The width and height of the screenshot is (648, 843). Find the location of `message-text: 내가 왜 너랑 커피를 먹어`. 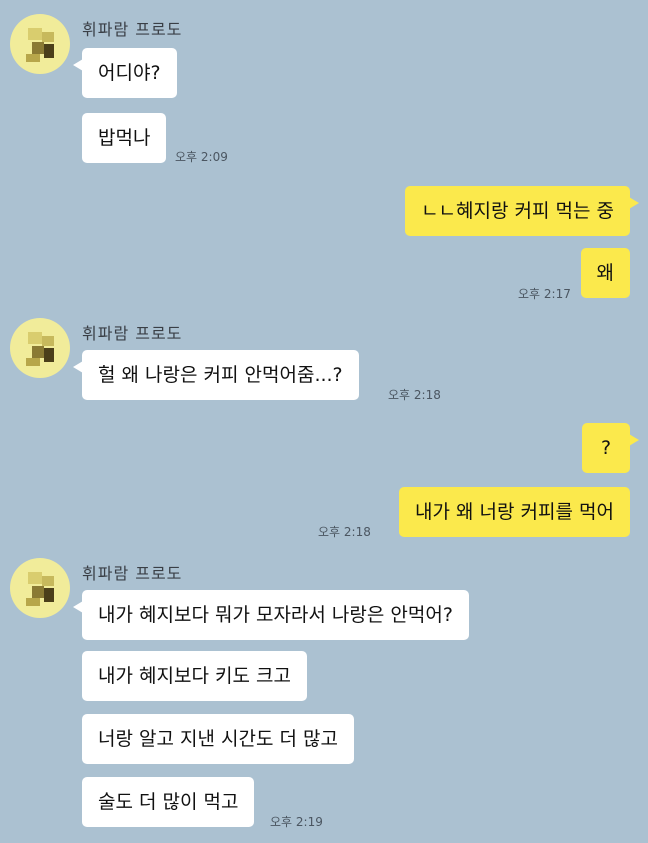

message-text: 내가 왜 너랑 커피를 먹어 is located at coordinates (514, 512).